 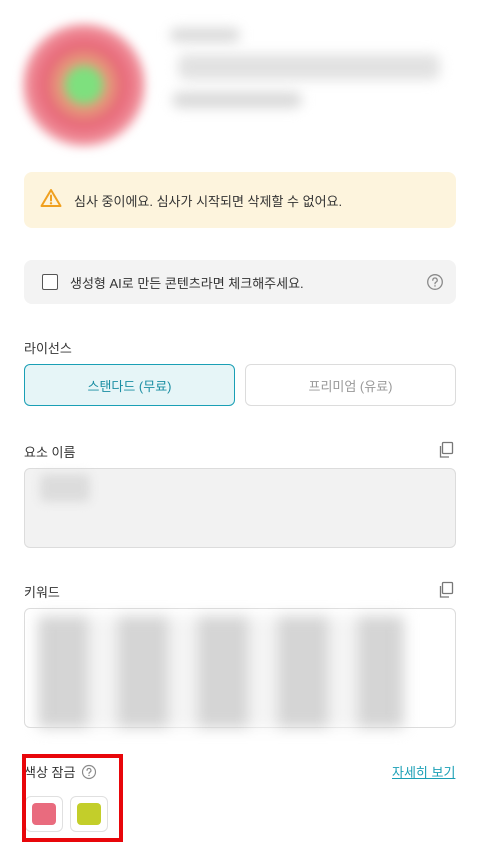 What do you see at coordinates (42, 592) in the screenshot?
I see `keywords-label: 키워드` at bounding box center [42, 592].